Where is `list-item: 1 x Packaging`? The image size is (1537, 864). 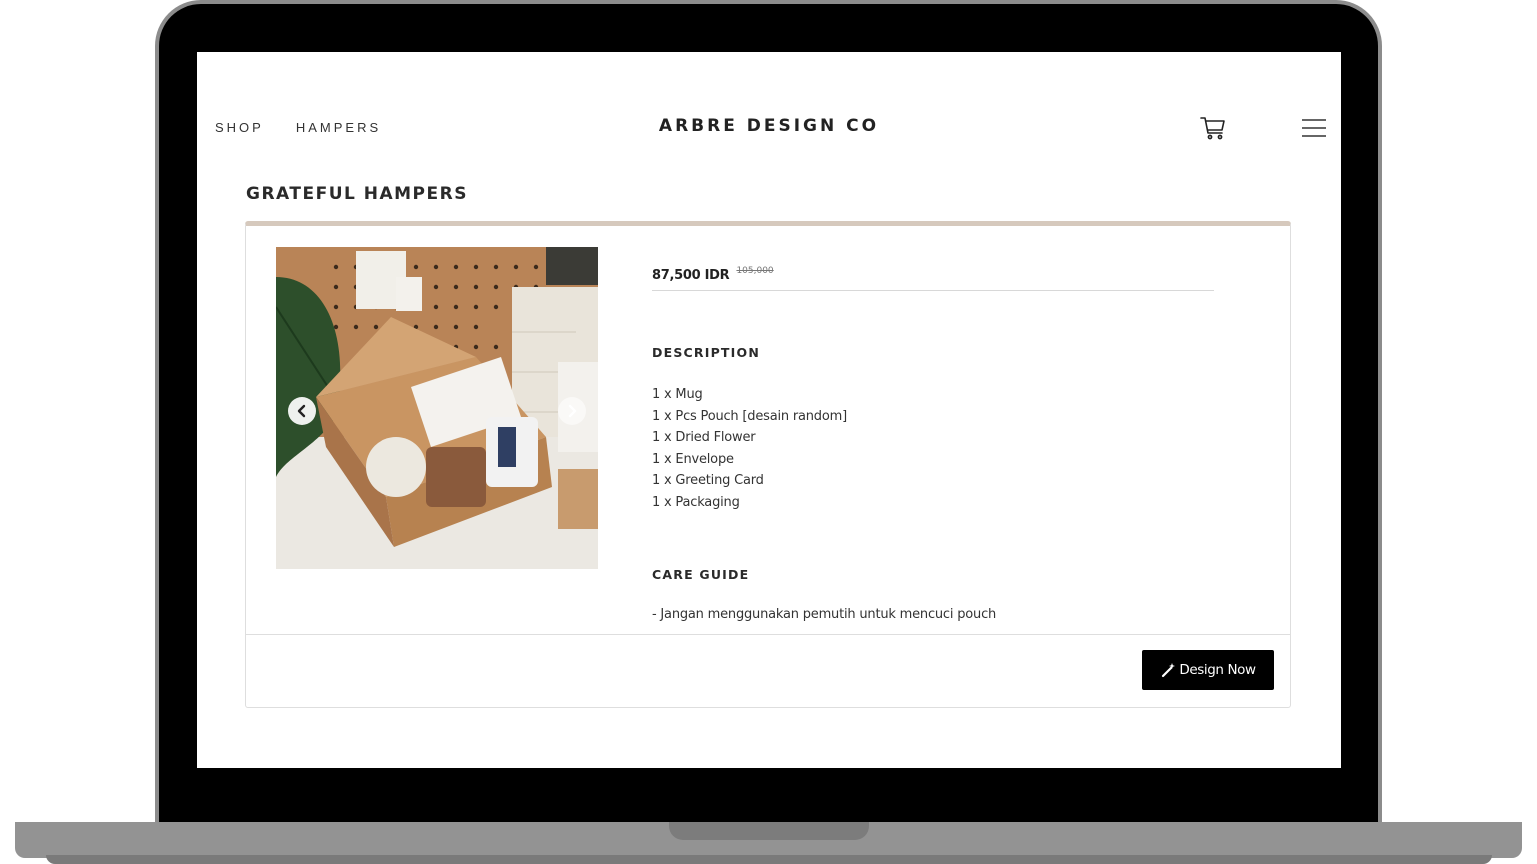
list-item: 1 x Packaging is located at coordinates (696, 502).